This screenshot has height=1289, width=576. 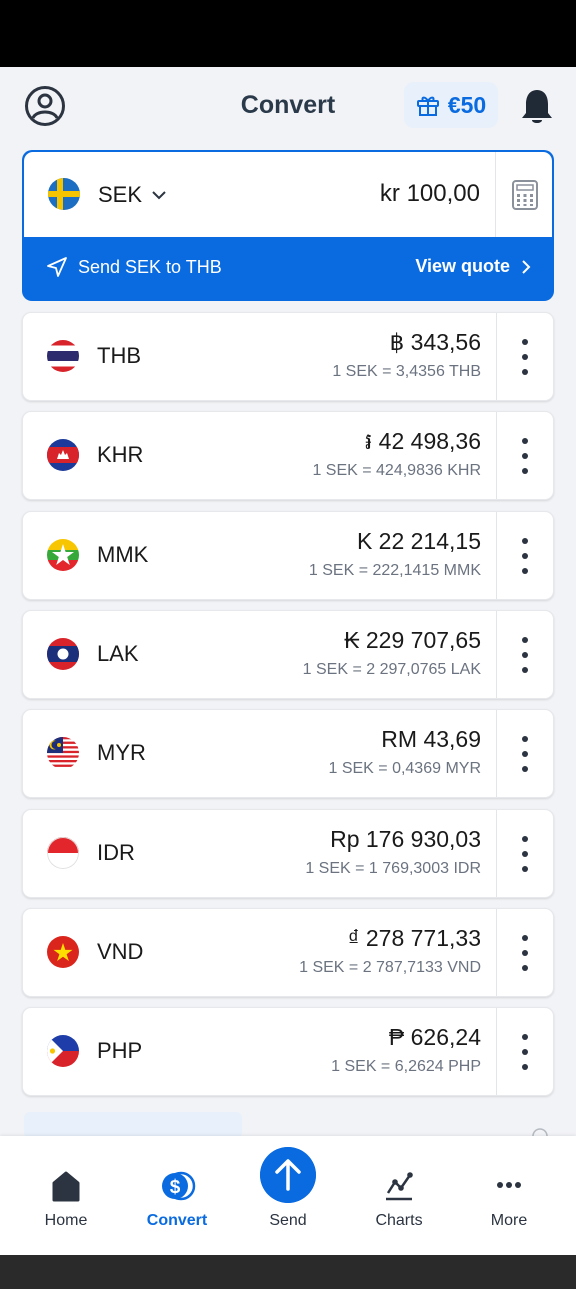 I want to click on exchange-rate: 1 SEK = 2 297,0765 LAK, so click(x=391, y=669).